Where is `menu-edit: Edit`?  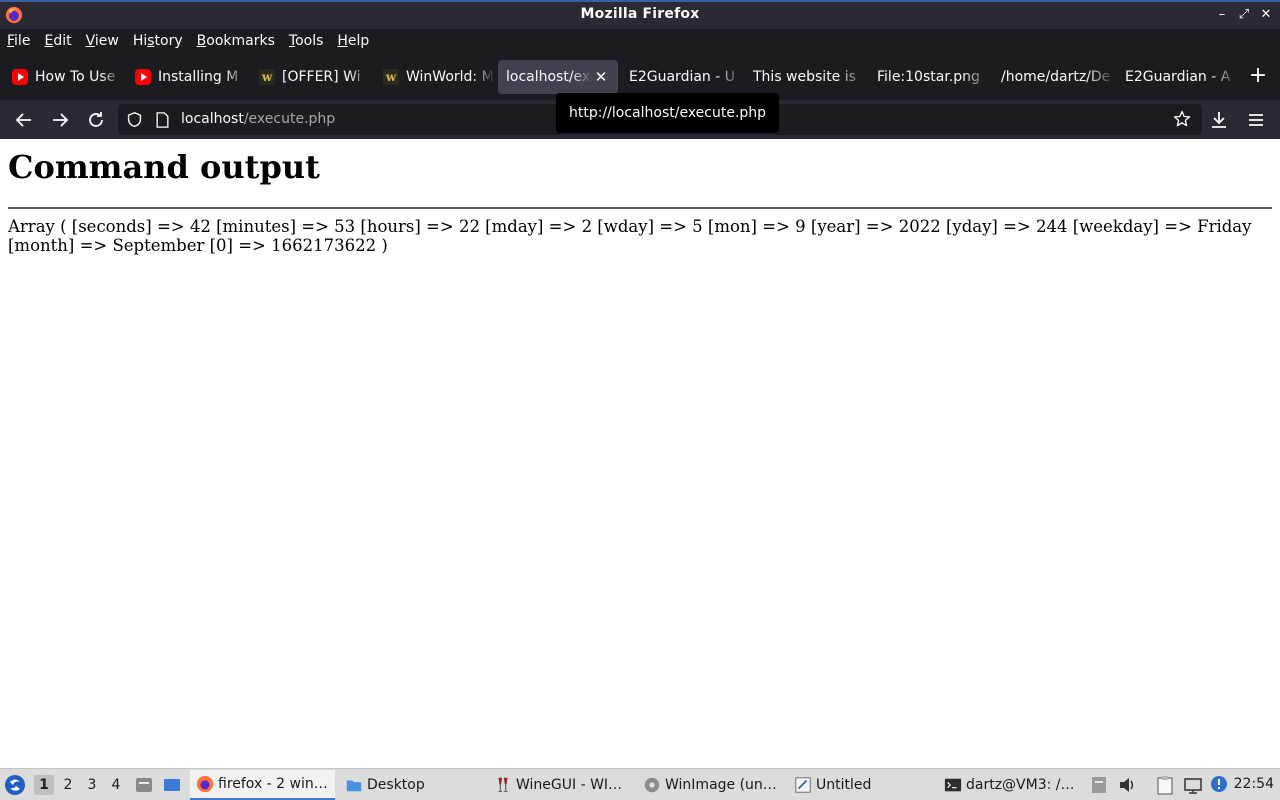 menu-edit: Edit is located at coordinates (57, 41).